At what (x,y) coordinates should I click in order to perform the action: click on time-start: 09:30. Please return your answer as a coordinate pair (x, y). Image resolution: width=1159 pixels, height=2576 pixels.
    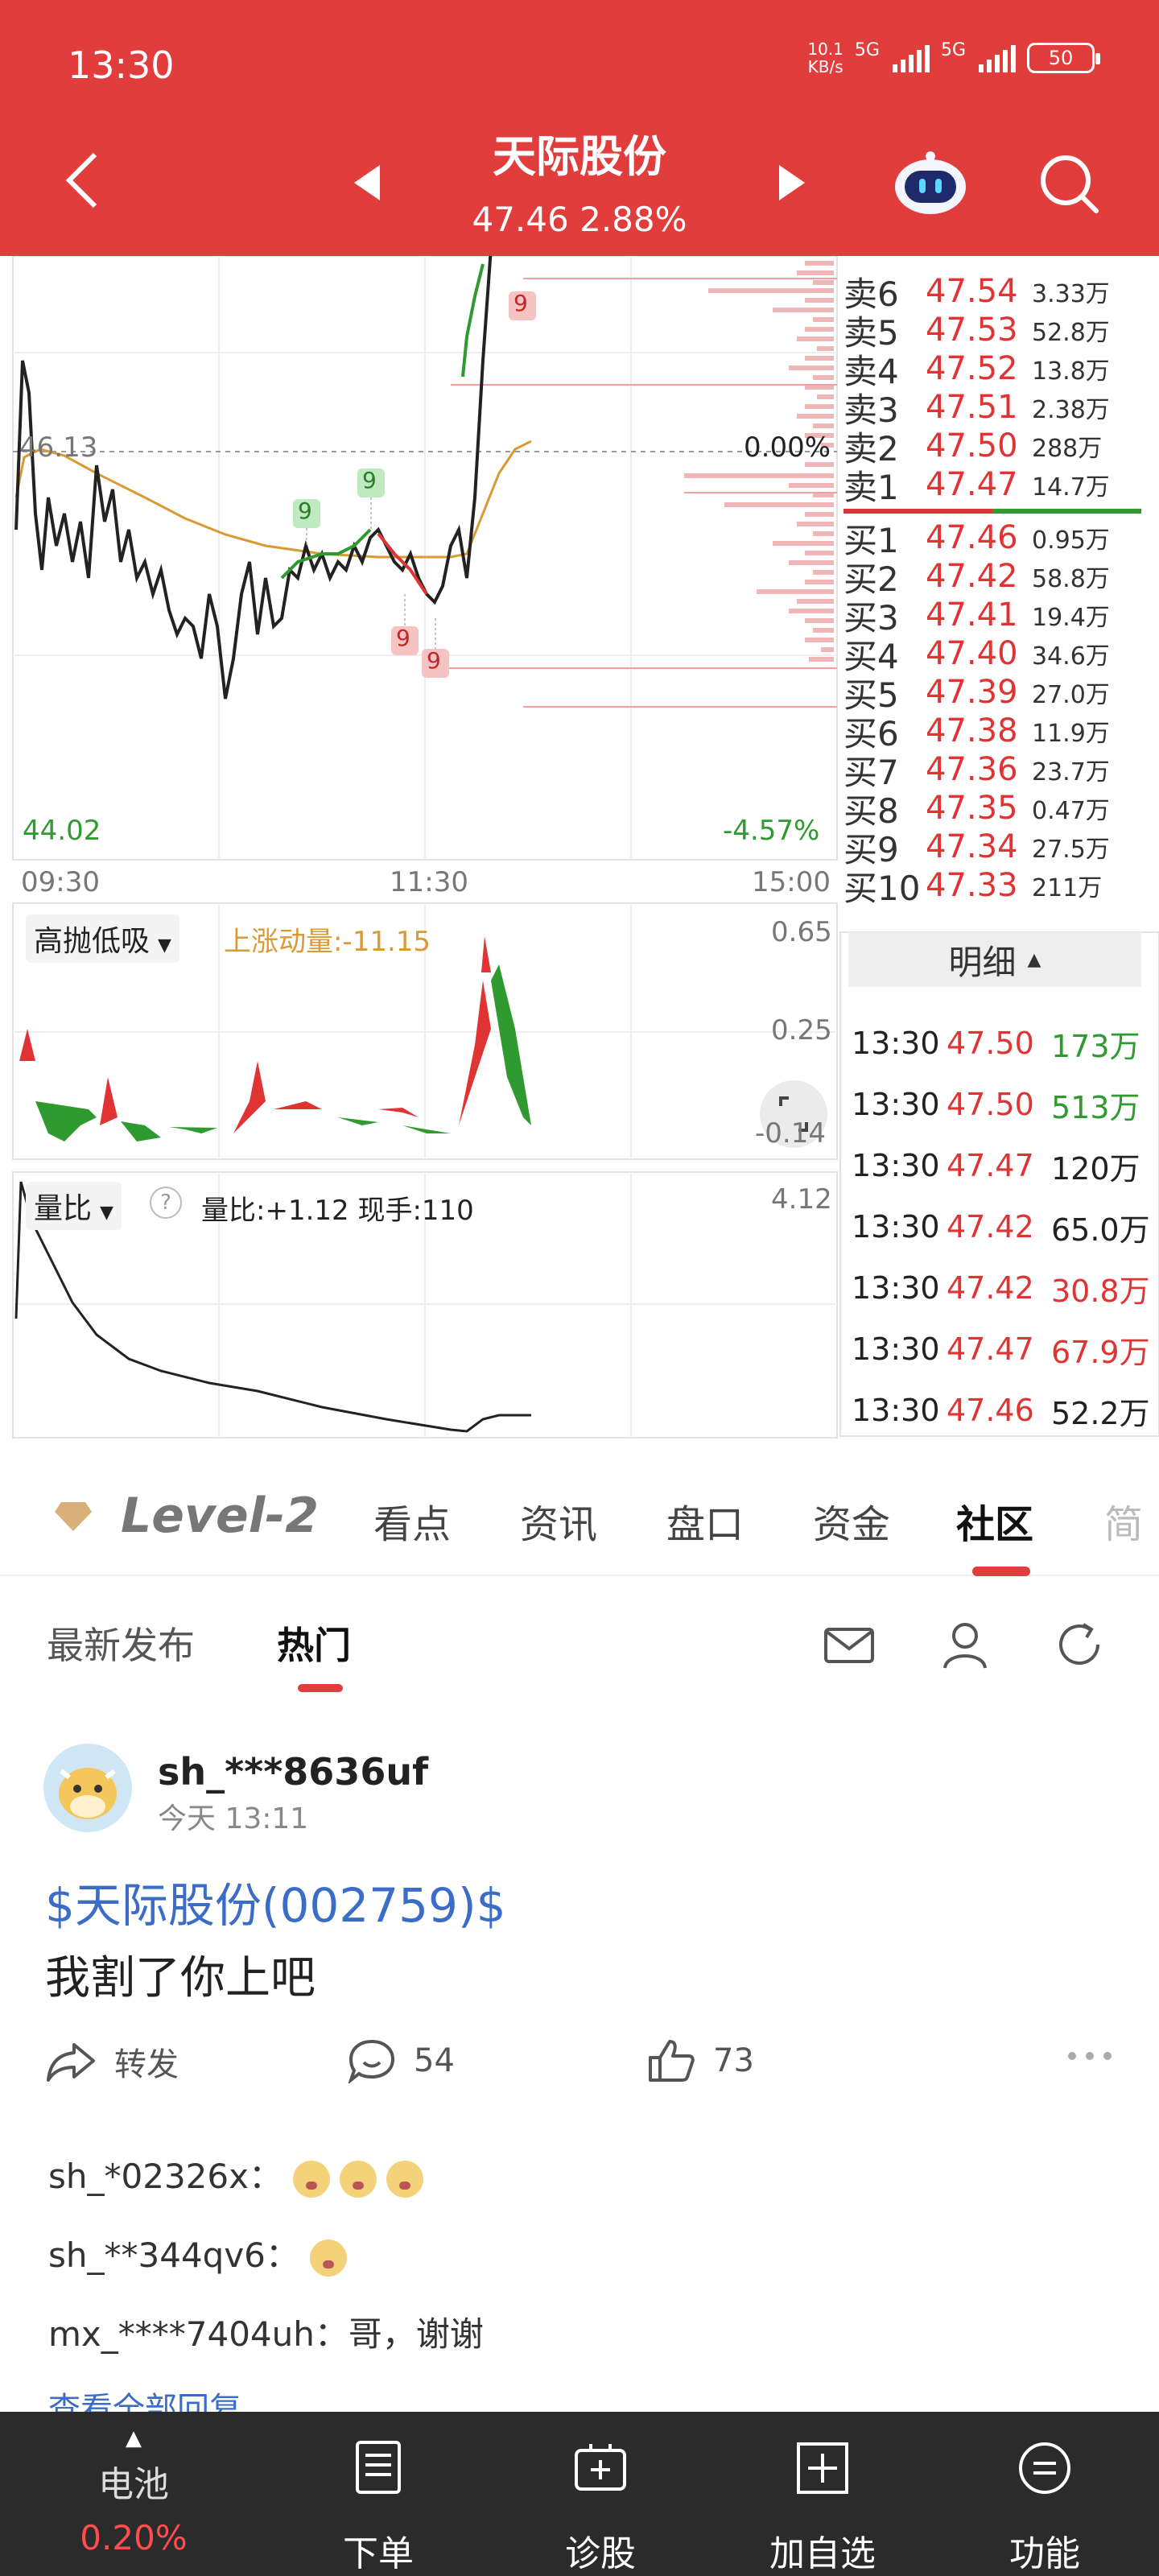
    Looking at the image, I should click on (60, 882).